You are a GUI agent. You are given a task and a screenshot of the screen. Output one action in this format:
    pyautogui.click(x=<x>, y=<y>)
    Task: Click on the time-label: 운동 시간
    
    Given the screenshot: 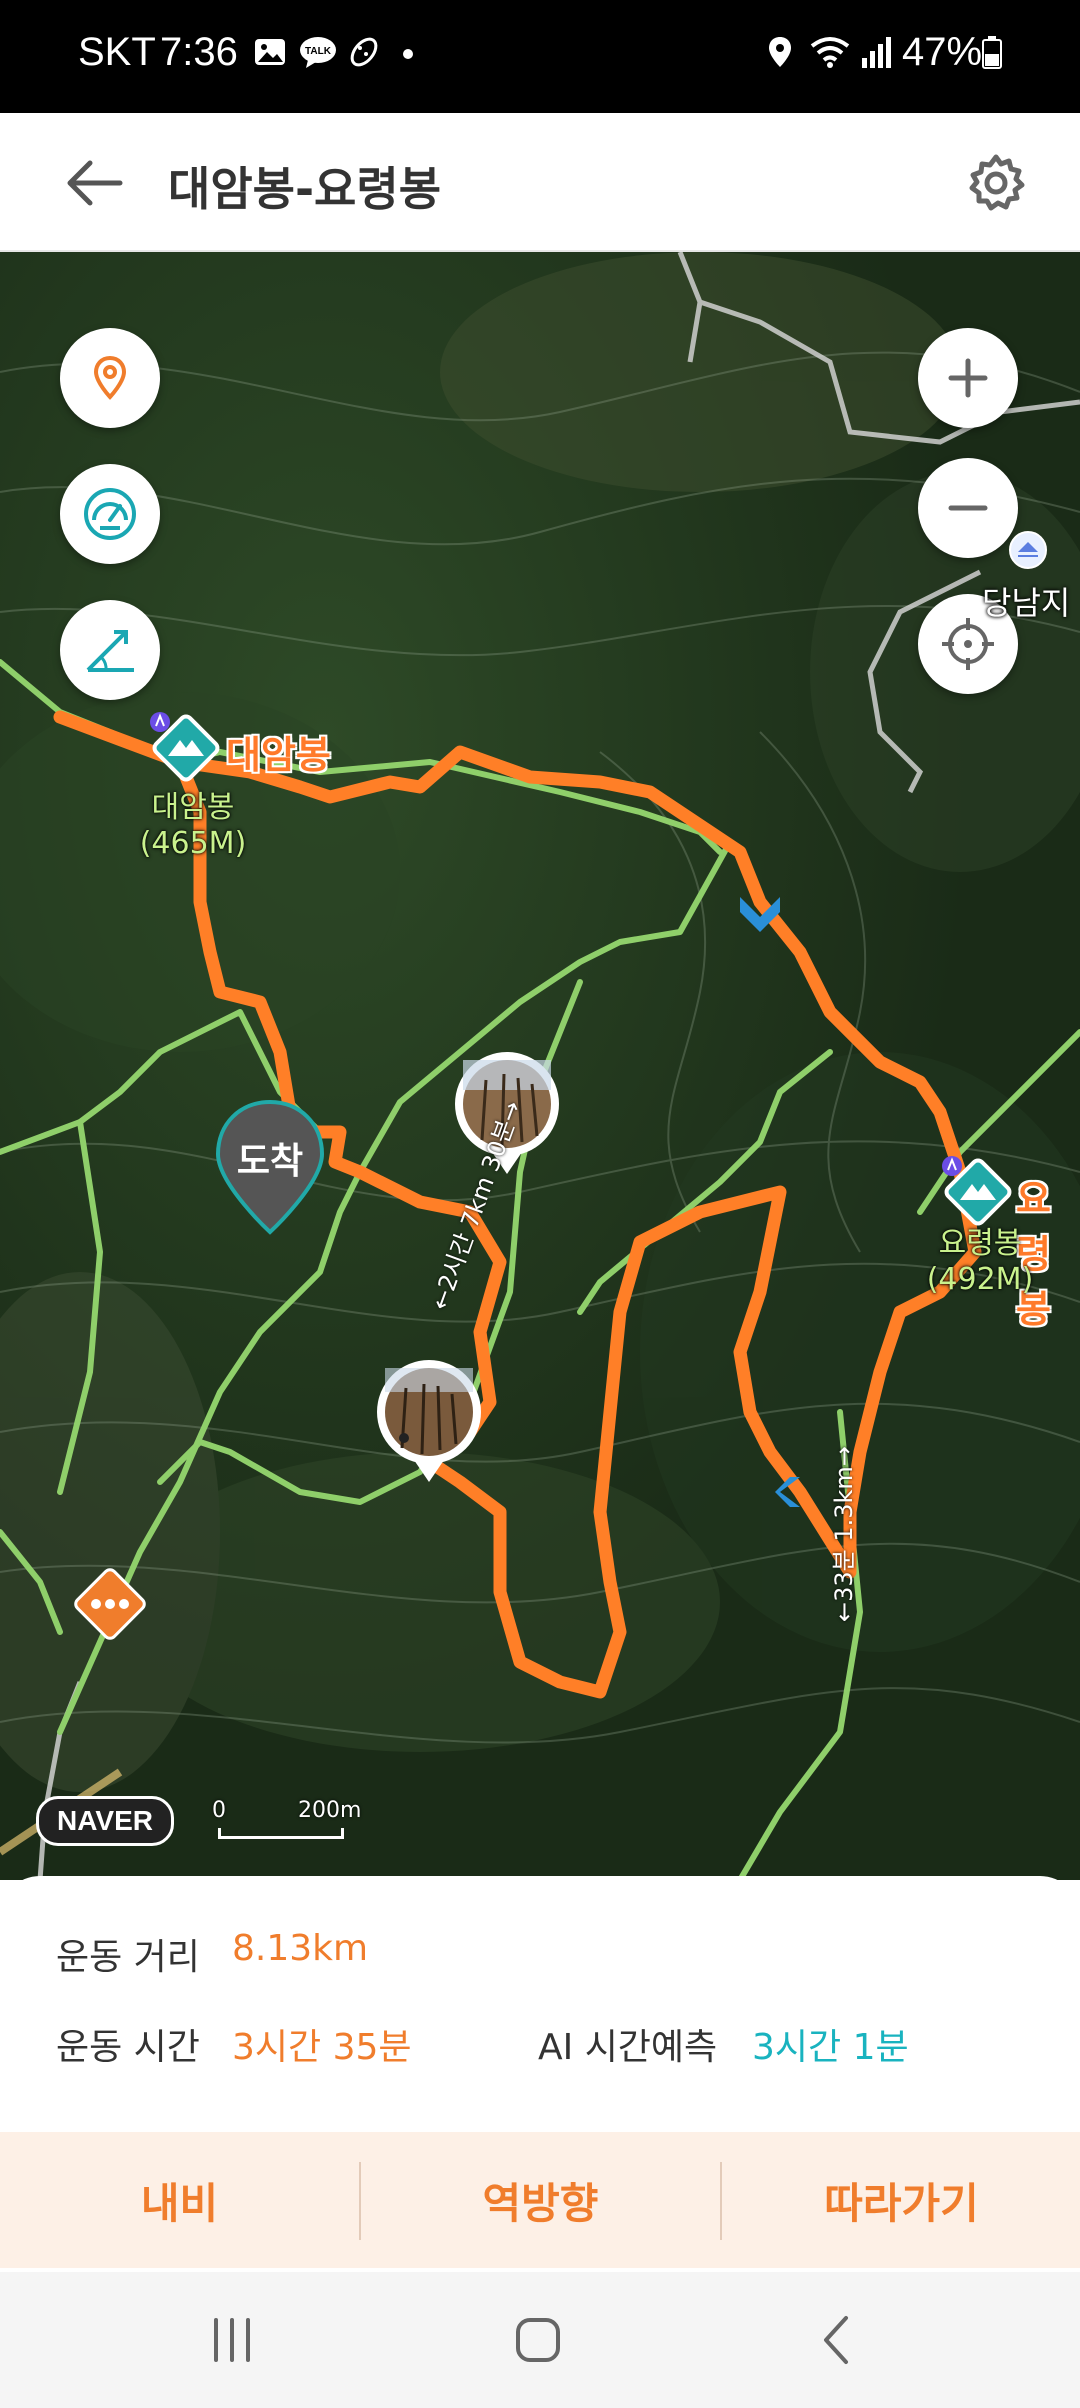 What is the action you would take?
    pyautogui.click(x=128, y=2047)
    